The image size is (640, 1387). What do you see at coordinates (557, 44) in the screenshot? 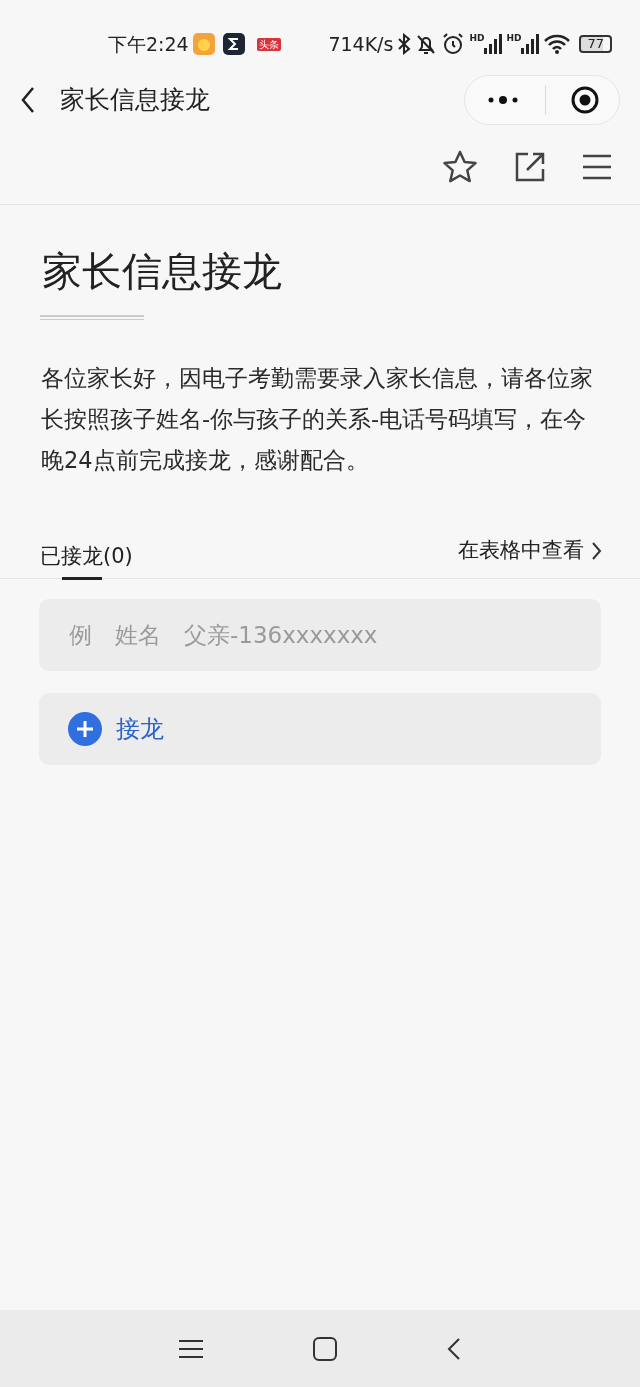
I see `wifi-icon` at bounding box center [557, 44].